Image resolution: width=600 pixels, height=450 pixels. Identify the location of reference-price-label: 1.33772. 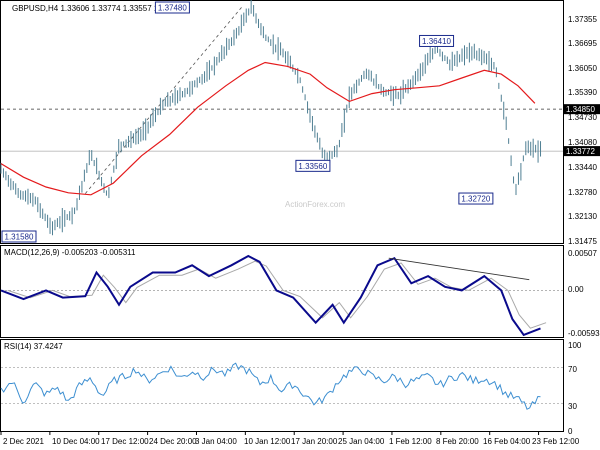
(580, 151).